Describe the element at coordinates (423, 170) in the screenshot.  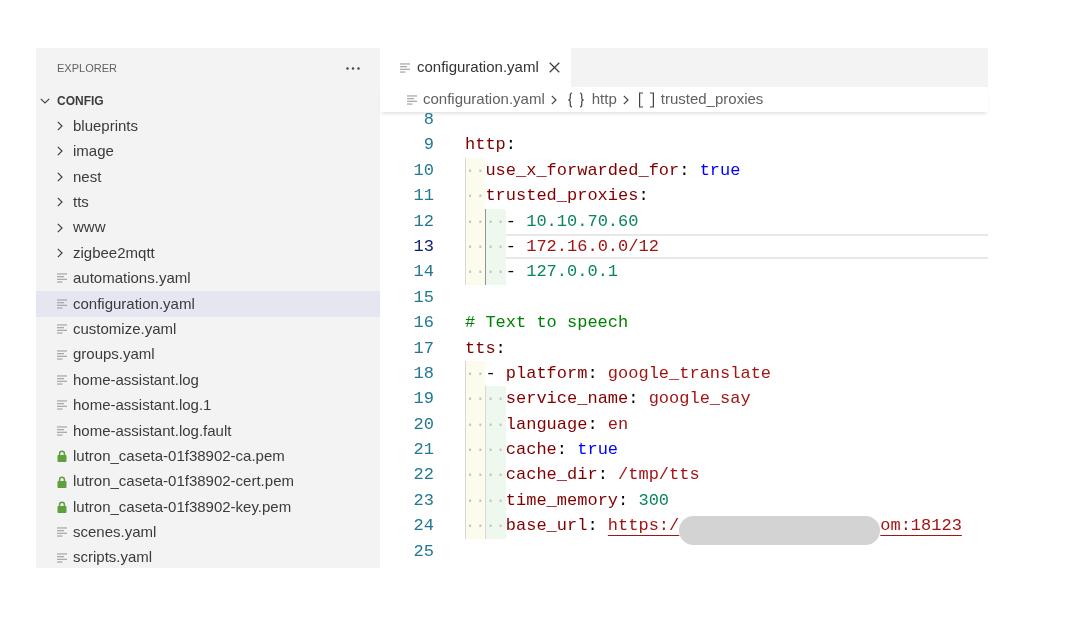
I see `line-number: 10` at that location.